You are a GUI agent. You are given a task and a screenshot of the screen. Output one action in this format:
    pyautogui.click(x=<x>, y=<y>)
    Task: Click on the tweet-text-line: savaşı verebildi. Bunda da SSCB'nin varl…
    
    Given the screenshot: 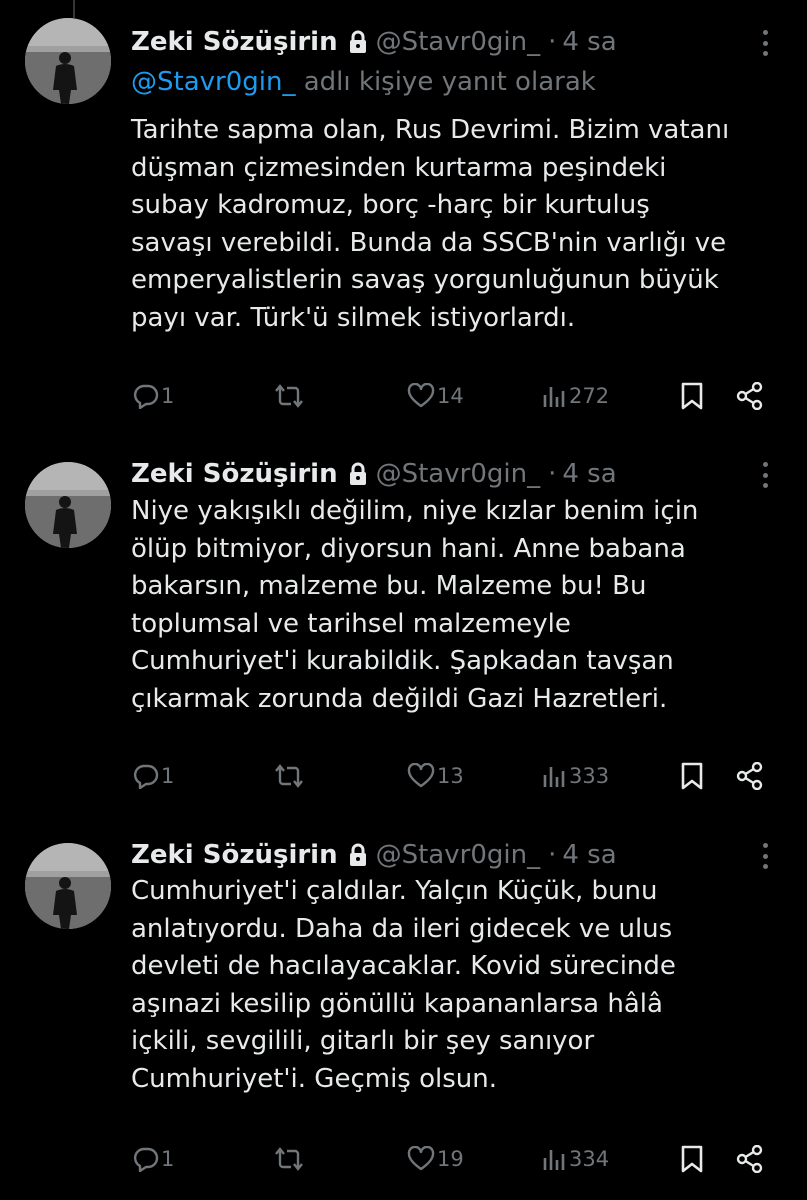 What is the action you would take?
    pyautogui.click(x=429, y=242)
    